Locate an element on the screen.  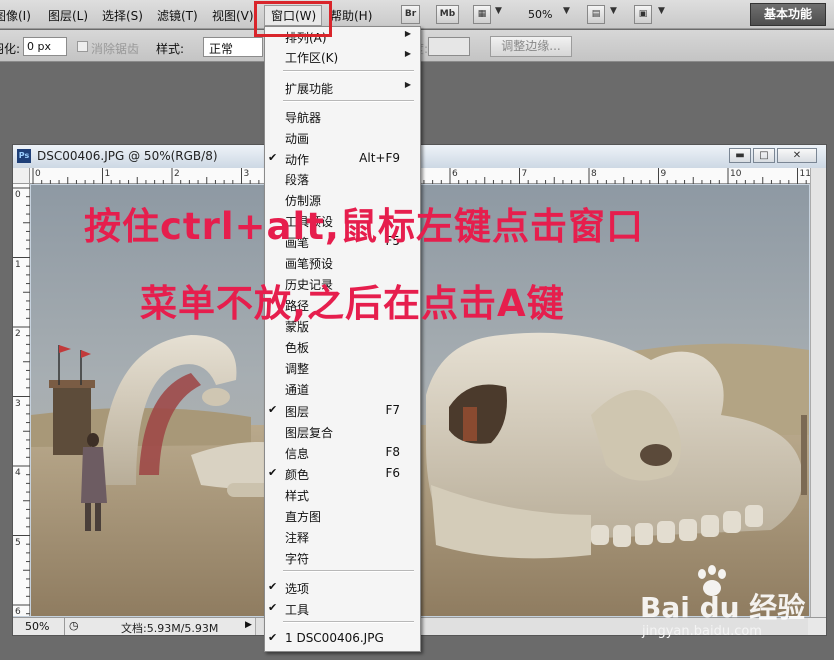
menu-item-label: 选项 is located at coordinates (297, 589).